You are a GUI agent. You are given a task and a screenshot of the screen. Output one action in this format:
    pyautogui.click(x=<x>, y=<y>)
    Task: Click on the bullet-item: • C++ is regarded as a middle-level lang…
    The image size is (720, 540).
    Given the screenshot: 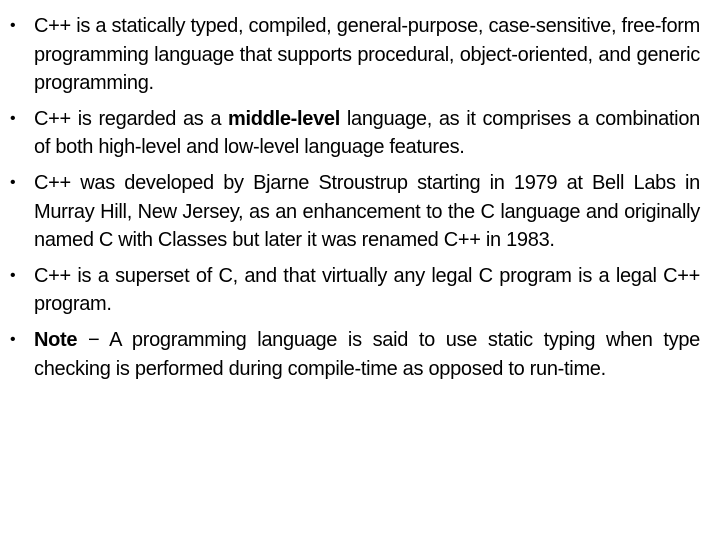 What is the action you would take?
    pyautogui.click(x=355, y=133)
    